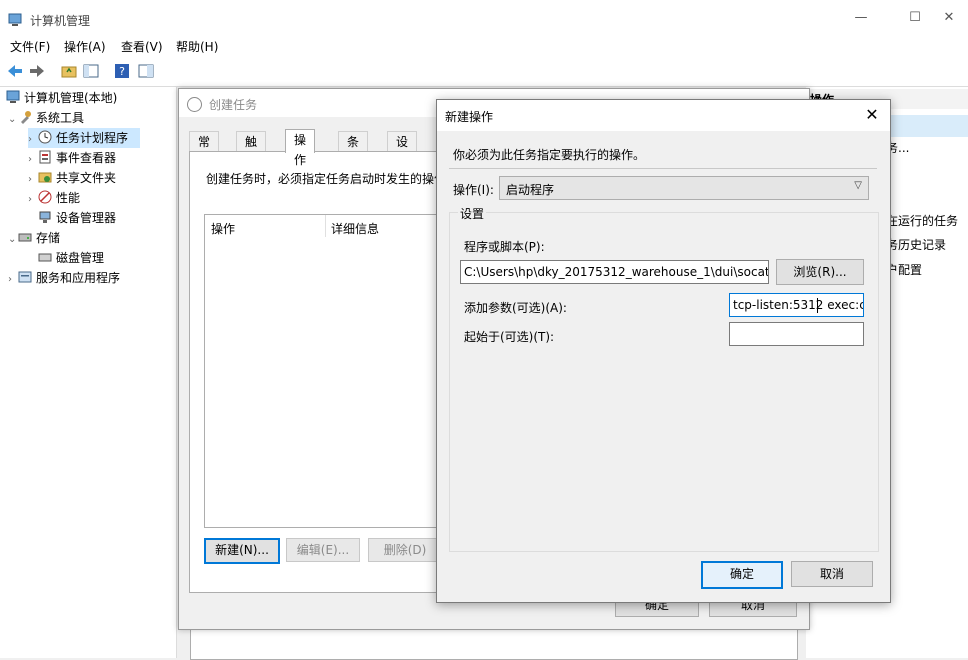 The width and height of the screenshot is (968, 660). I want to click on performance-icon, so click(45, 197).